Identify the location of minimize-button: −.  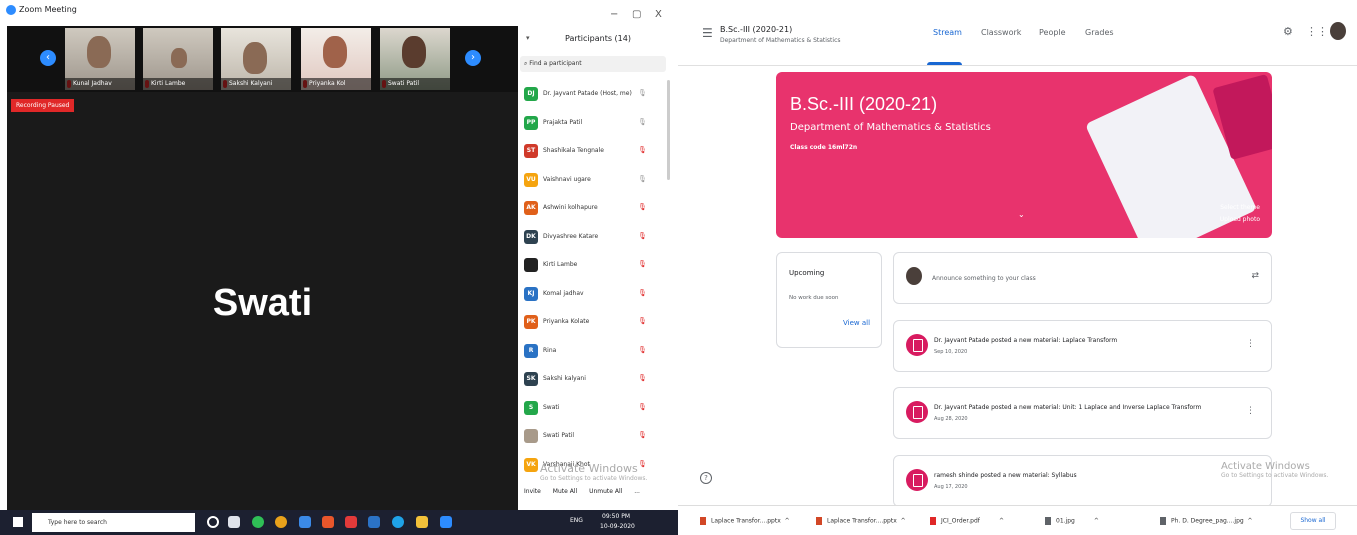
(614, 14).